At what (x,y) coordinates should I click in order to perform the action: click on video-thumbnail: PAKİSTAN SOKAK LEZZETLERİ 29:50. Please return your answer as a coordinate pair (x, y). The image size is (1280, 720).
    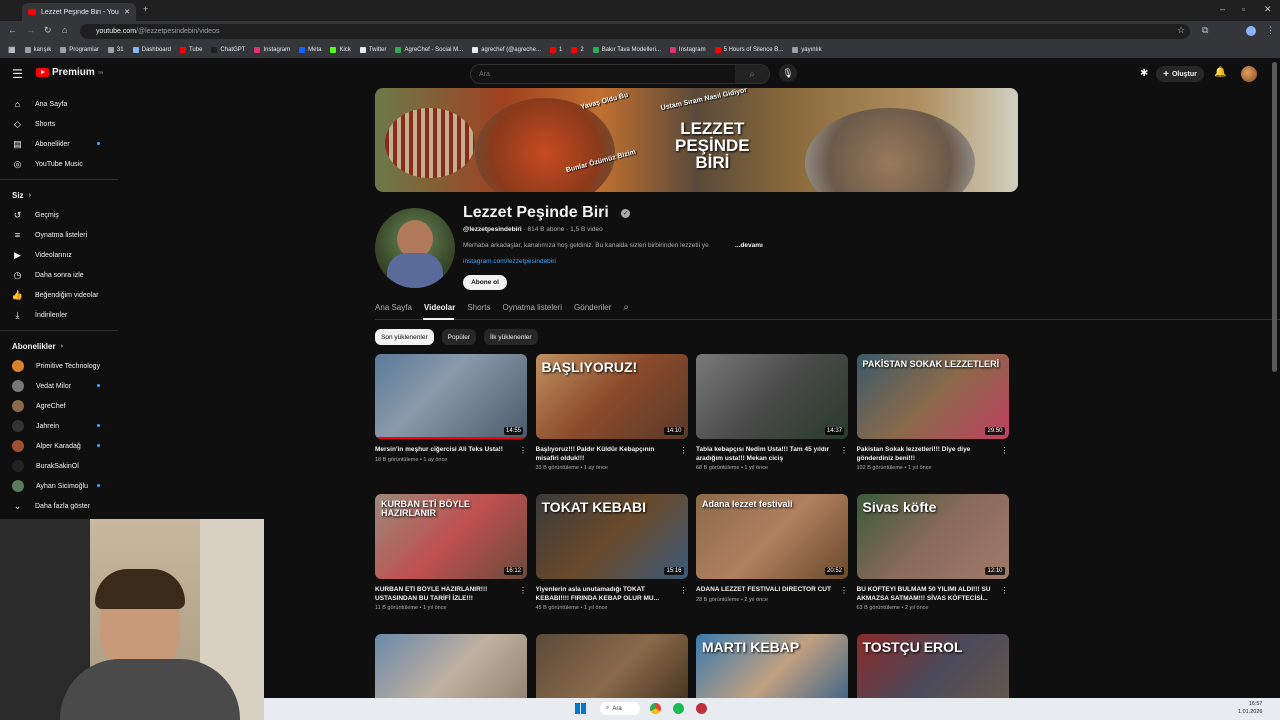
    Looking at the image, I should click on (932, 396).